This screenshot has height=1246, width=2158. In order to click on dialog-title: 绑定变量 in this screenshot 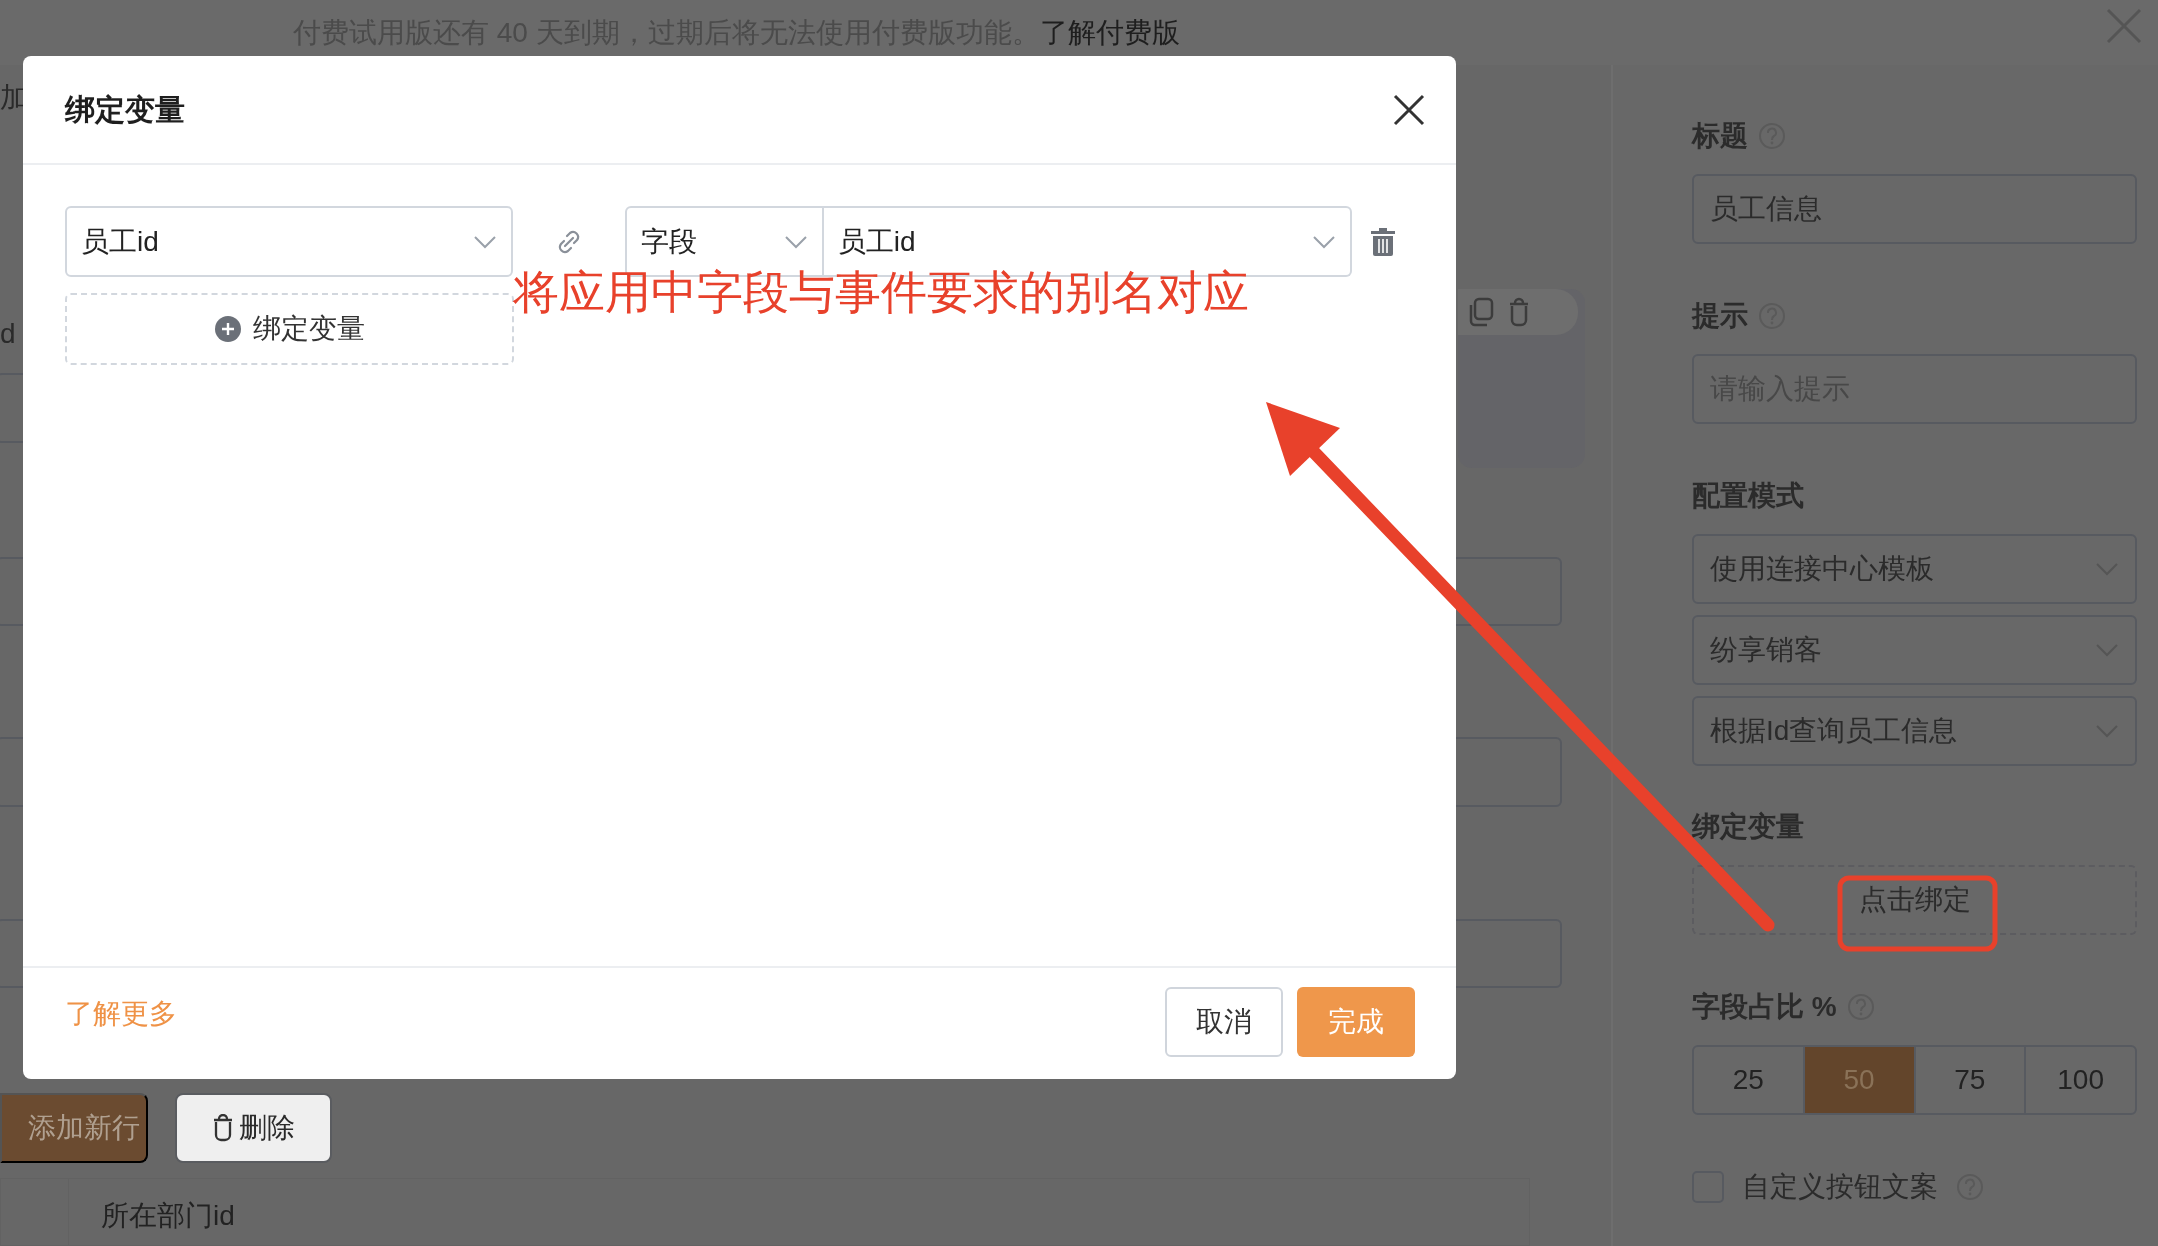, I will do `click(125, 110)`.